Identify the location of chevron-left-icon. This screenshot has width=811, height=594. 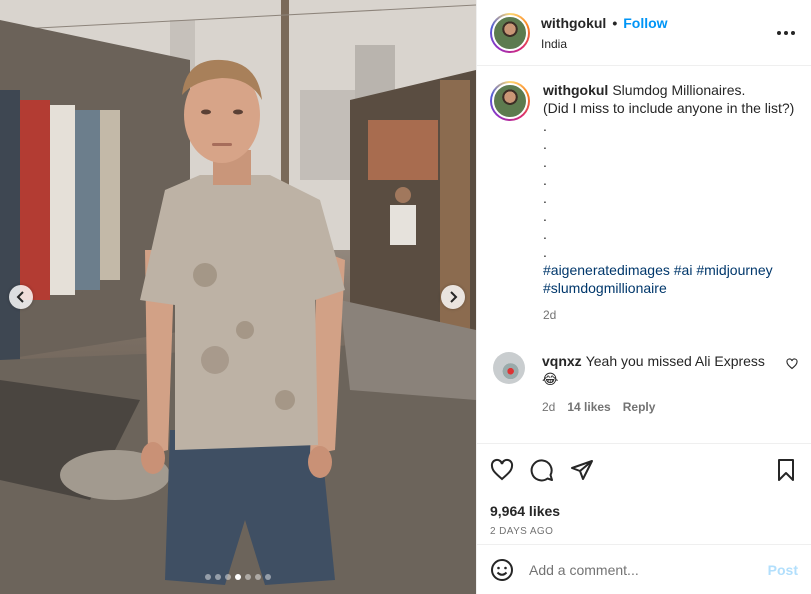
(20, 297).